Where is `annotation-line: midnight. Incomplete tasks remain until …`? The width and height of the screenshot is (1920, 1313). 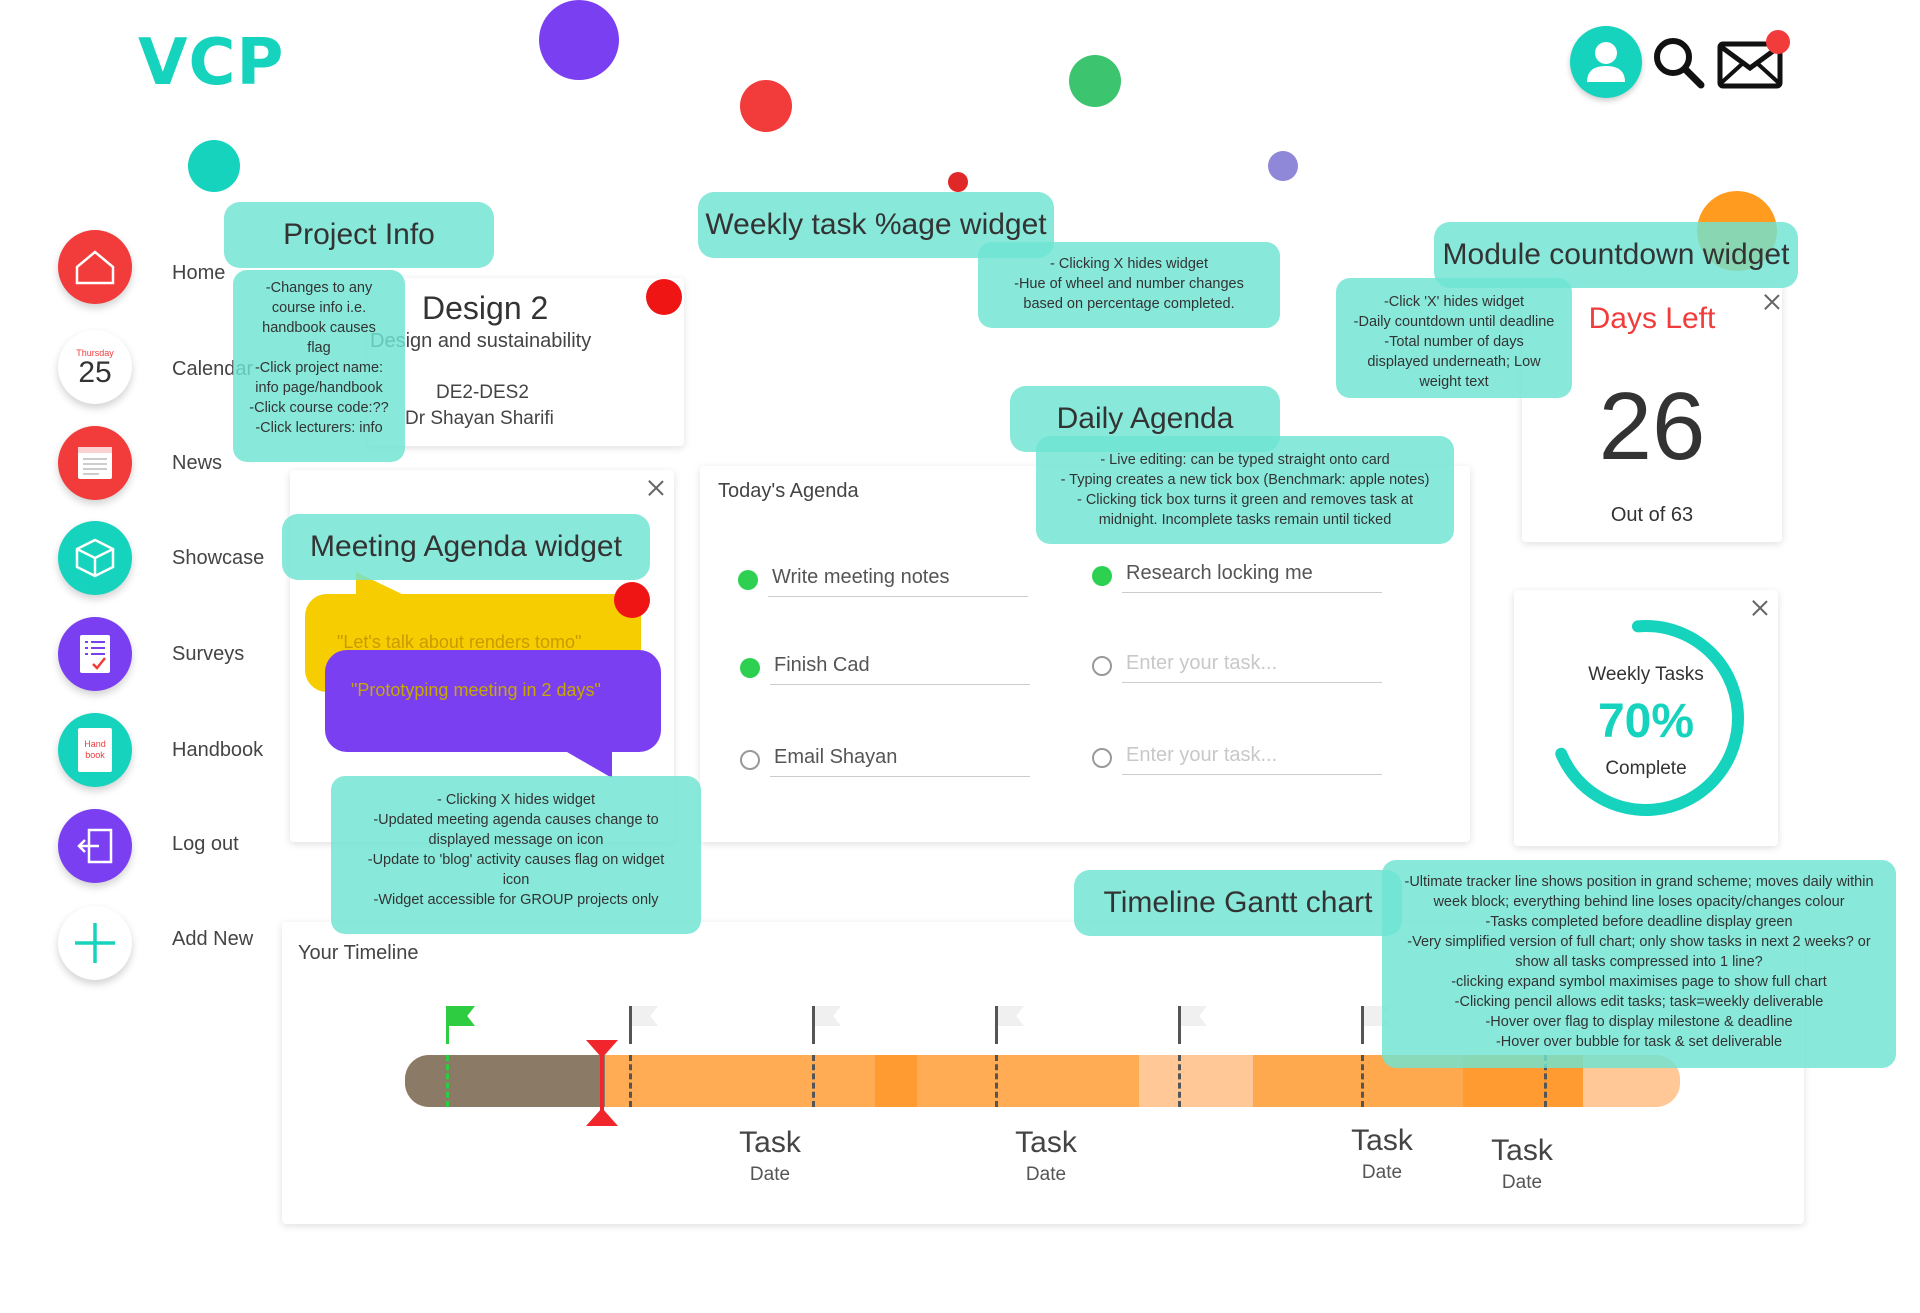 annotation-line: midnight. Incomplete tasks remain until … is located at coordinates (1245, 520).